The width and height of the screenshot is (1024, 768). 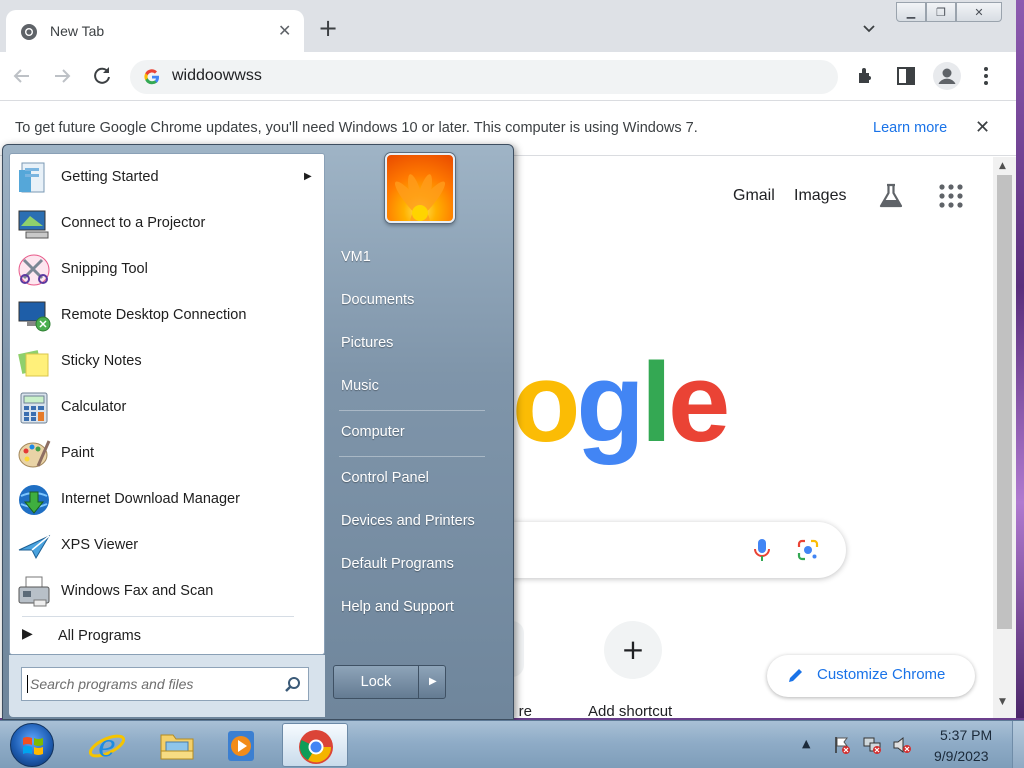 I want to click on taskbar-internet-explorer: e, so click(x=106, y=745).